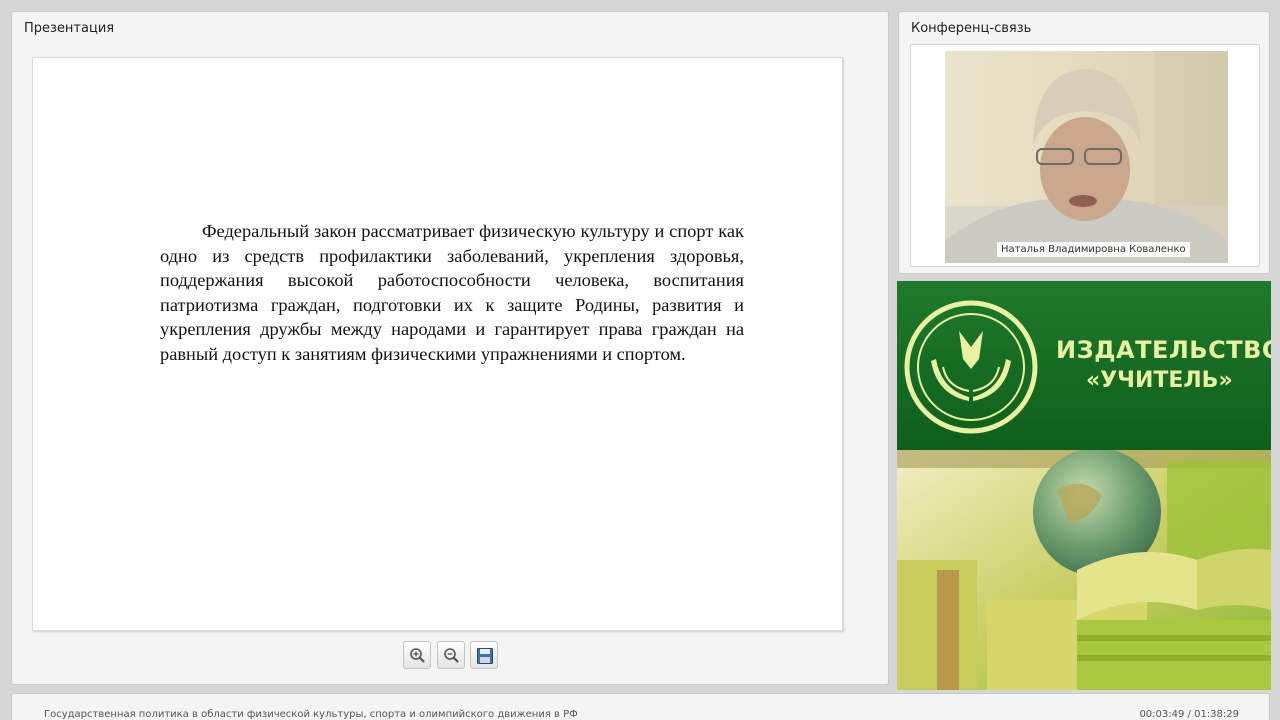 This screenshot has width=1280, height=720. I want to click on save-button, so click(484, 655).